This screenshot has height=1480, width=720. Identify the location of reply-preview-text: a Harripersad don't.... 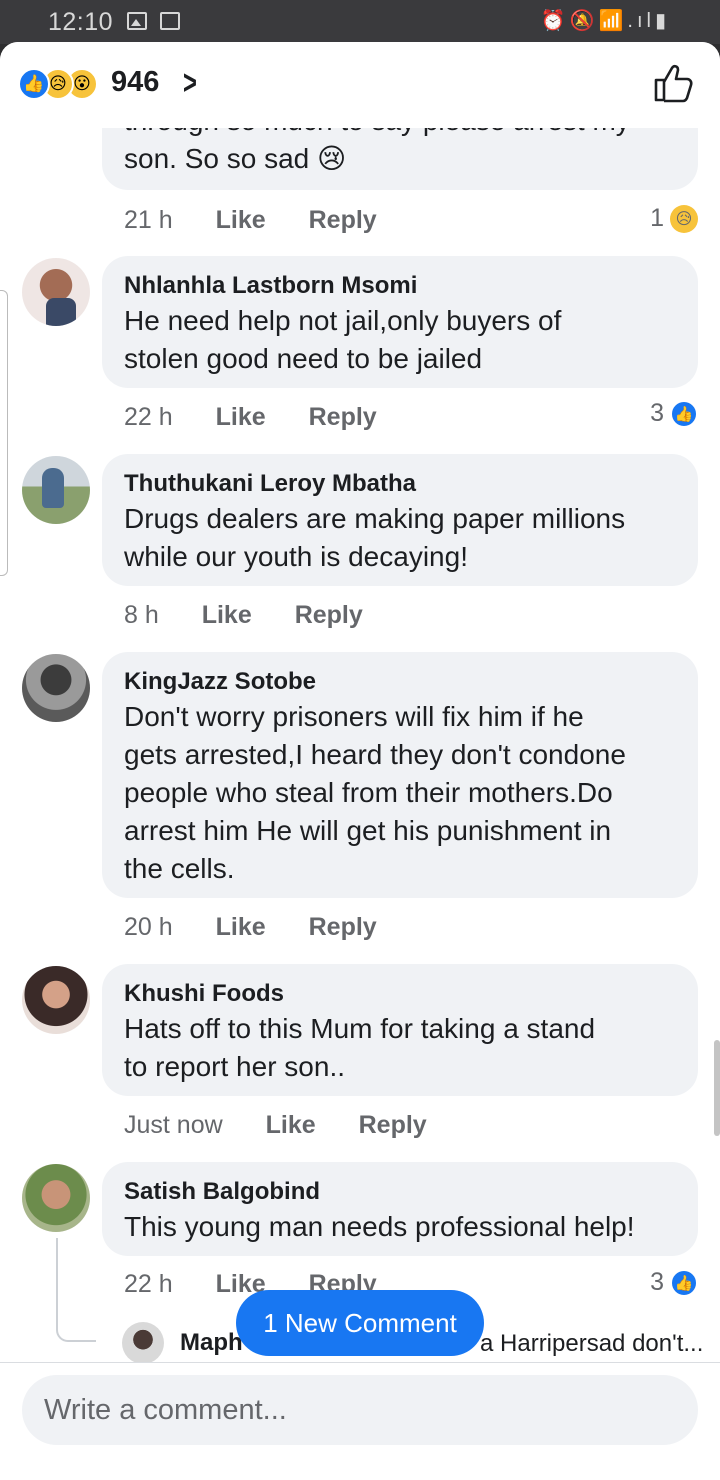
(591, 1344).